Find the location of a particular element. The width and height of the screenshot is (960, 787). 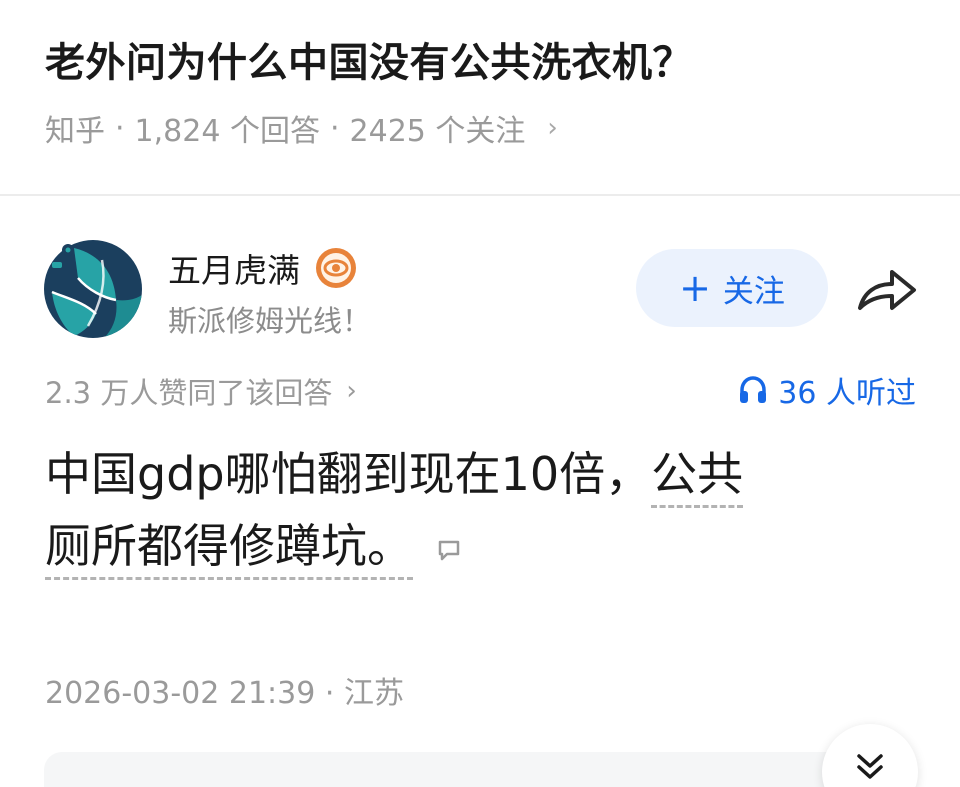

question-title: 老外问为什么中国没有公共洗衣机？ is located at coordinates (369, 59).